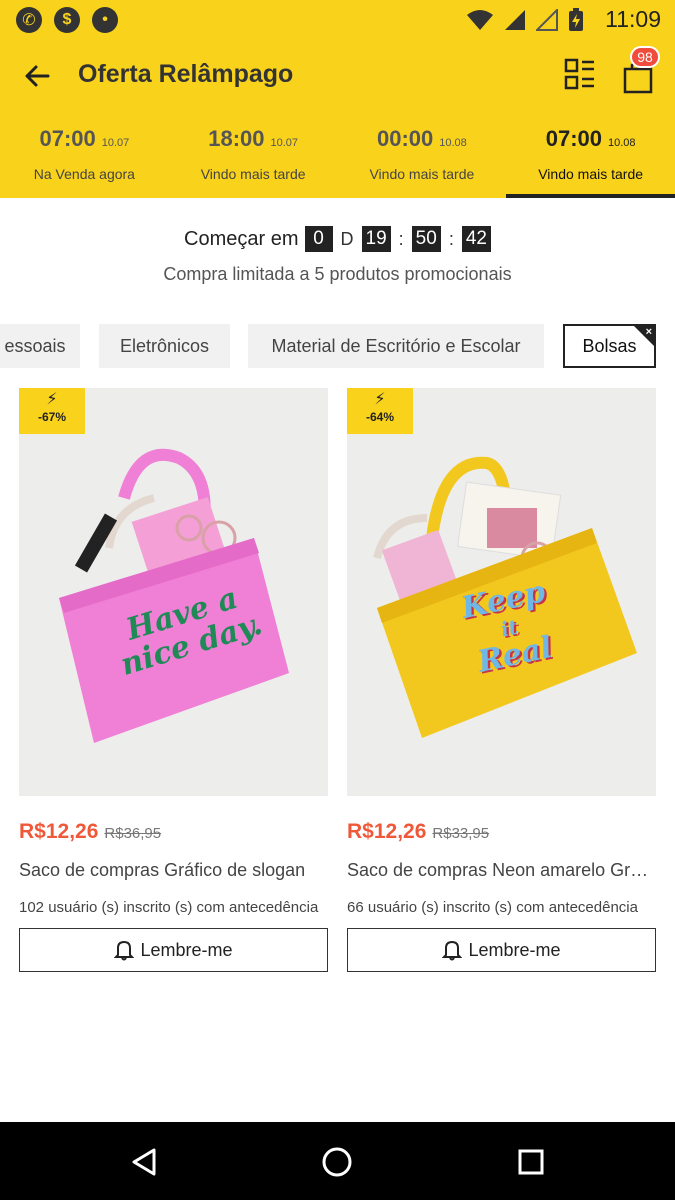 The width and height of the screenshot is (675, 1200). I want to click on countdown-prefix: Começar em, so click(241, 238).